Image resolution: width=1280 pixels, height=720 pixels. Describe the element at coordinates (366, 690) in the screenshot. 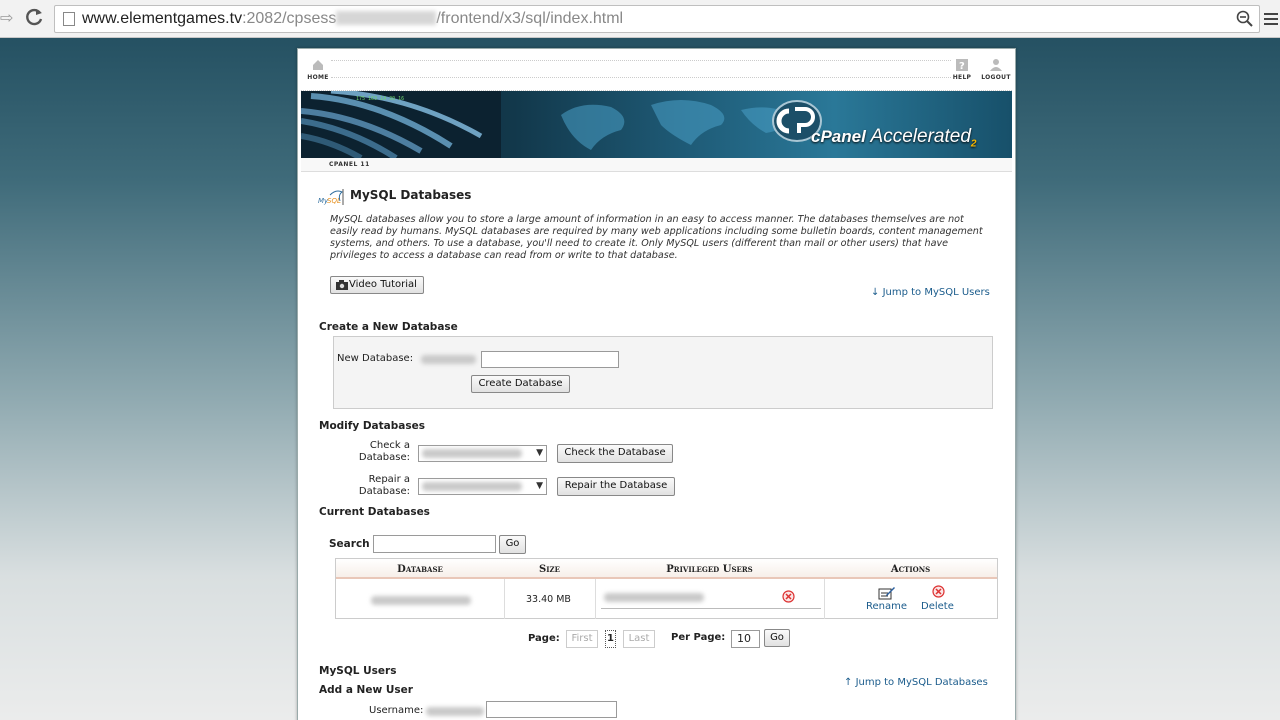

I see `add-user-heading: Add a New User` at that location.